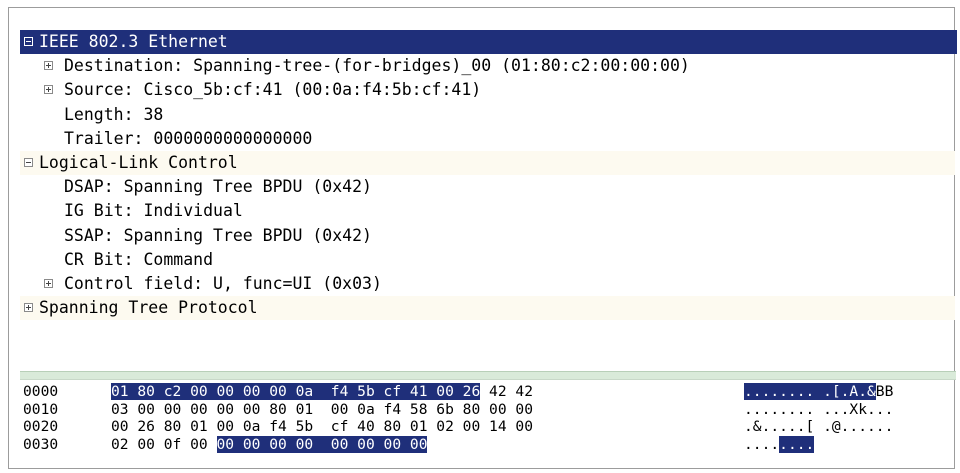  I want to click on hex-byte: 58, so click(419, 409).